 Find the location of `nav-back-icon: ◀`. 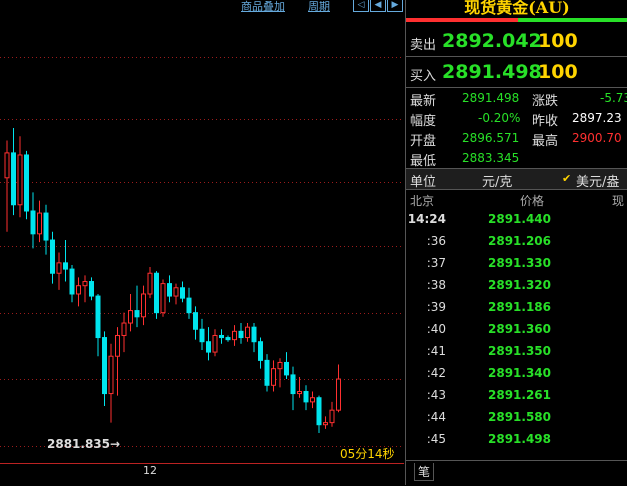

nav-back-icon: ◀ is located at coordinates (378, 6).